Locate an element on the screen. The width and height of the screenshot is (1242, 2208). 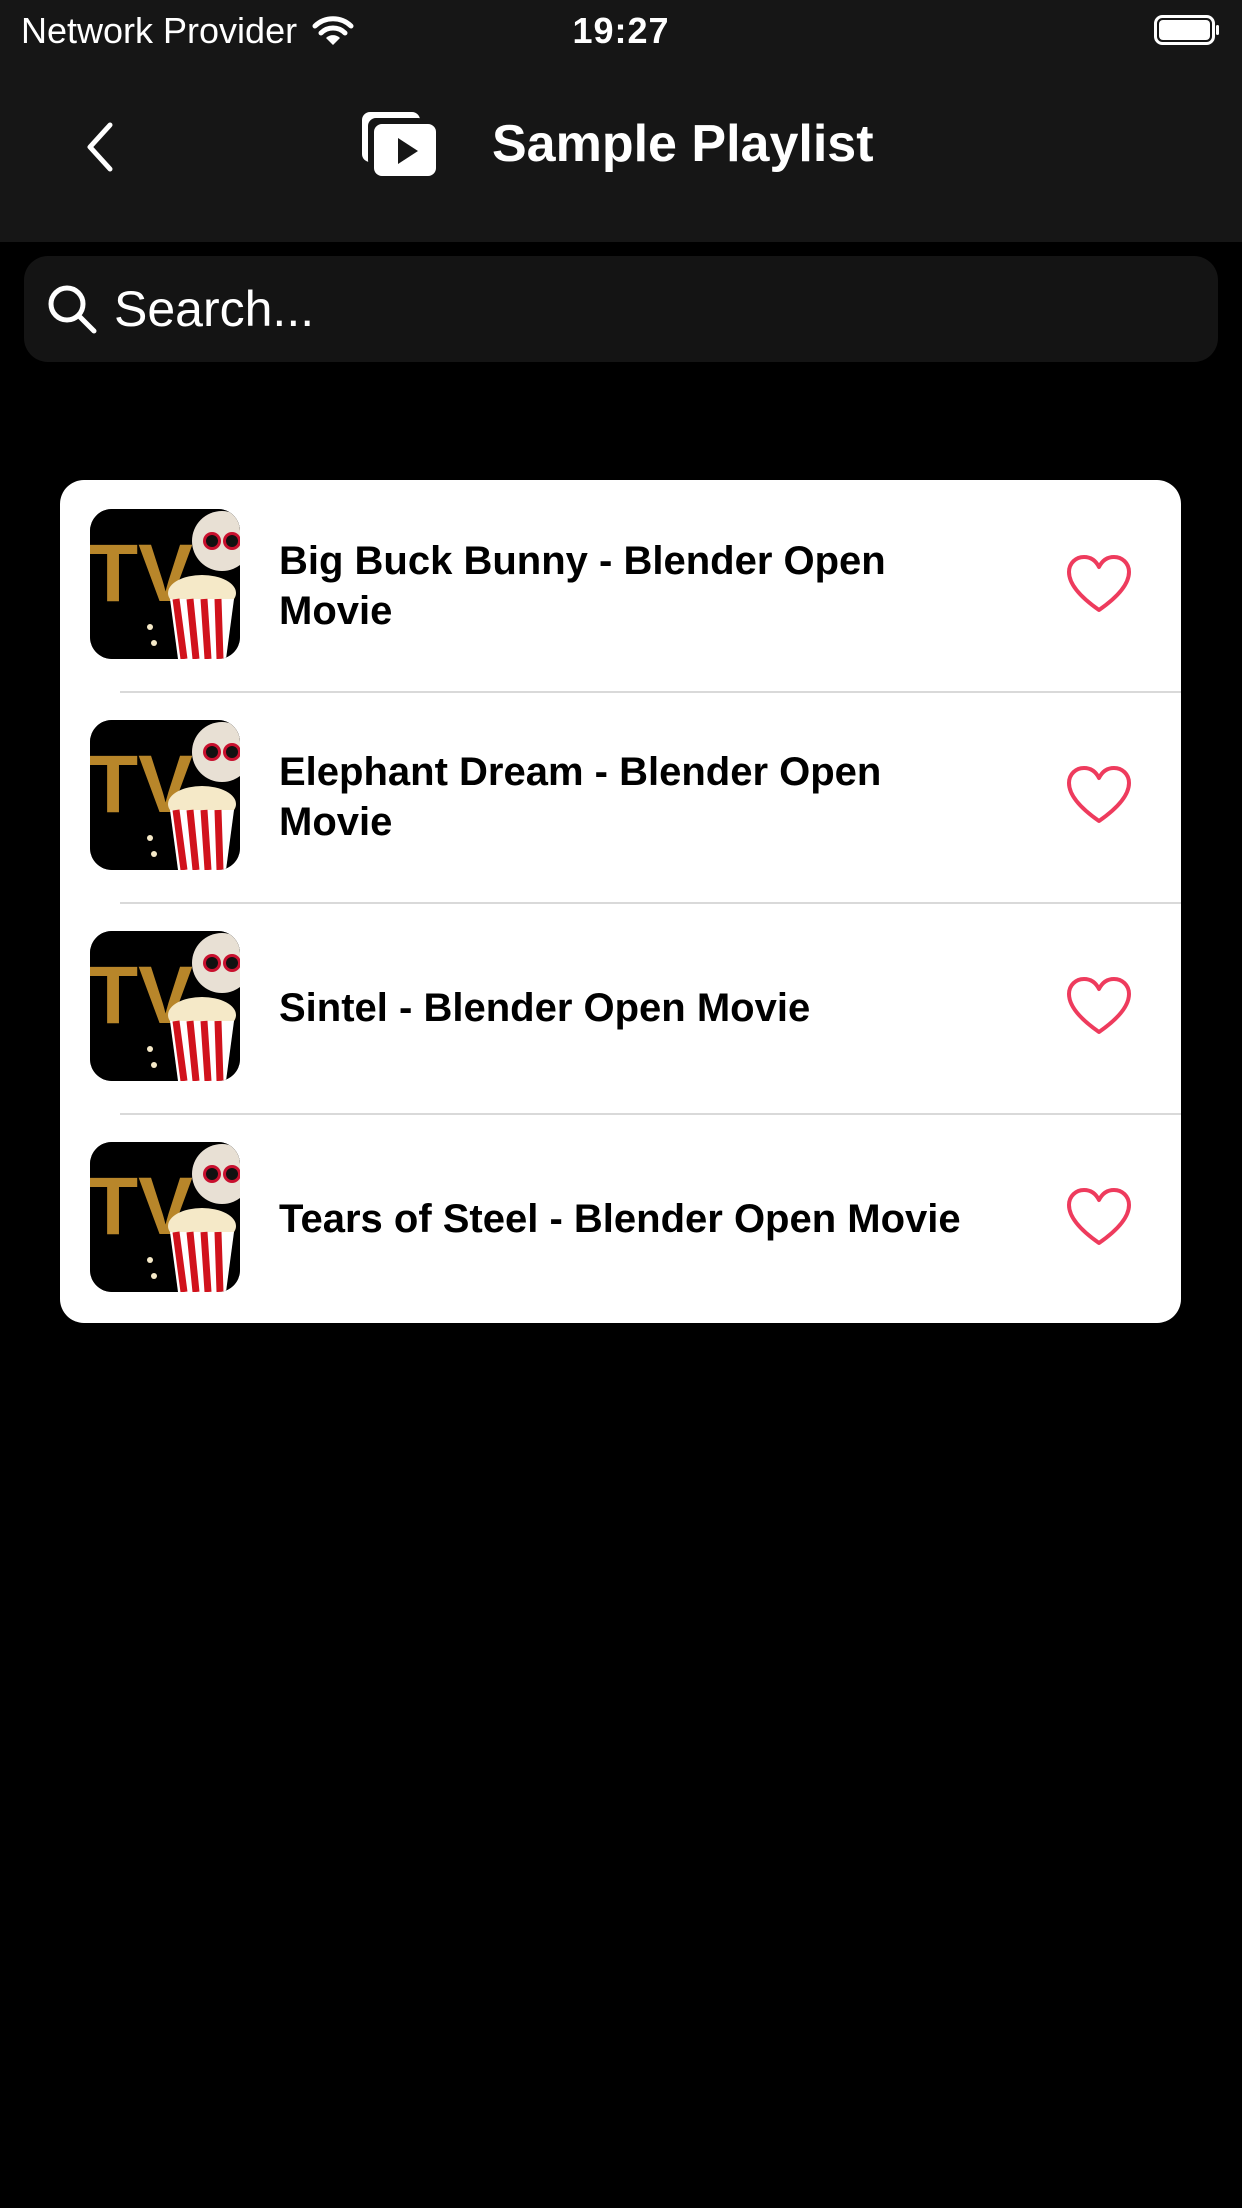
page-title: Sample Playlist is located at coordinates (683, 144).